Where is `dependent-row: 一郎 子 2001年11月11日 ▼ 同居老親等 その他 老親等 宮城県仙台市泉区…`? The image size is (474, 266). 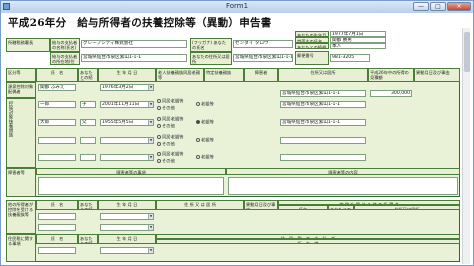 dependent-row: 一郎 子 2001年11月11日 ▼ 同居老親等 その他 老親等 宮城県仙台市泉区… is located at coordinates (248, 107).